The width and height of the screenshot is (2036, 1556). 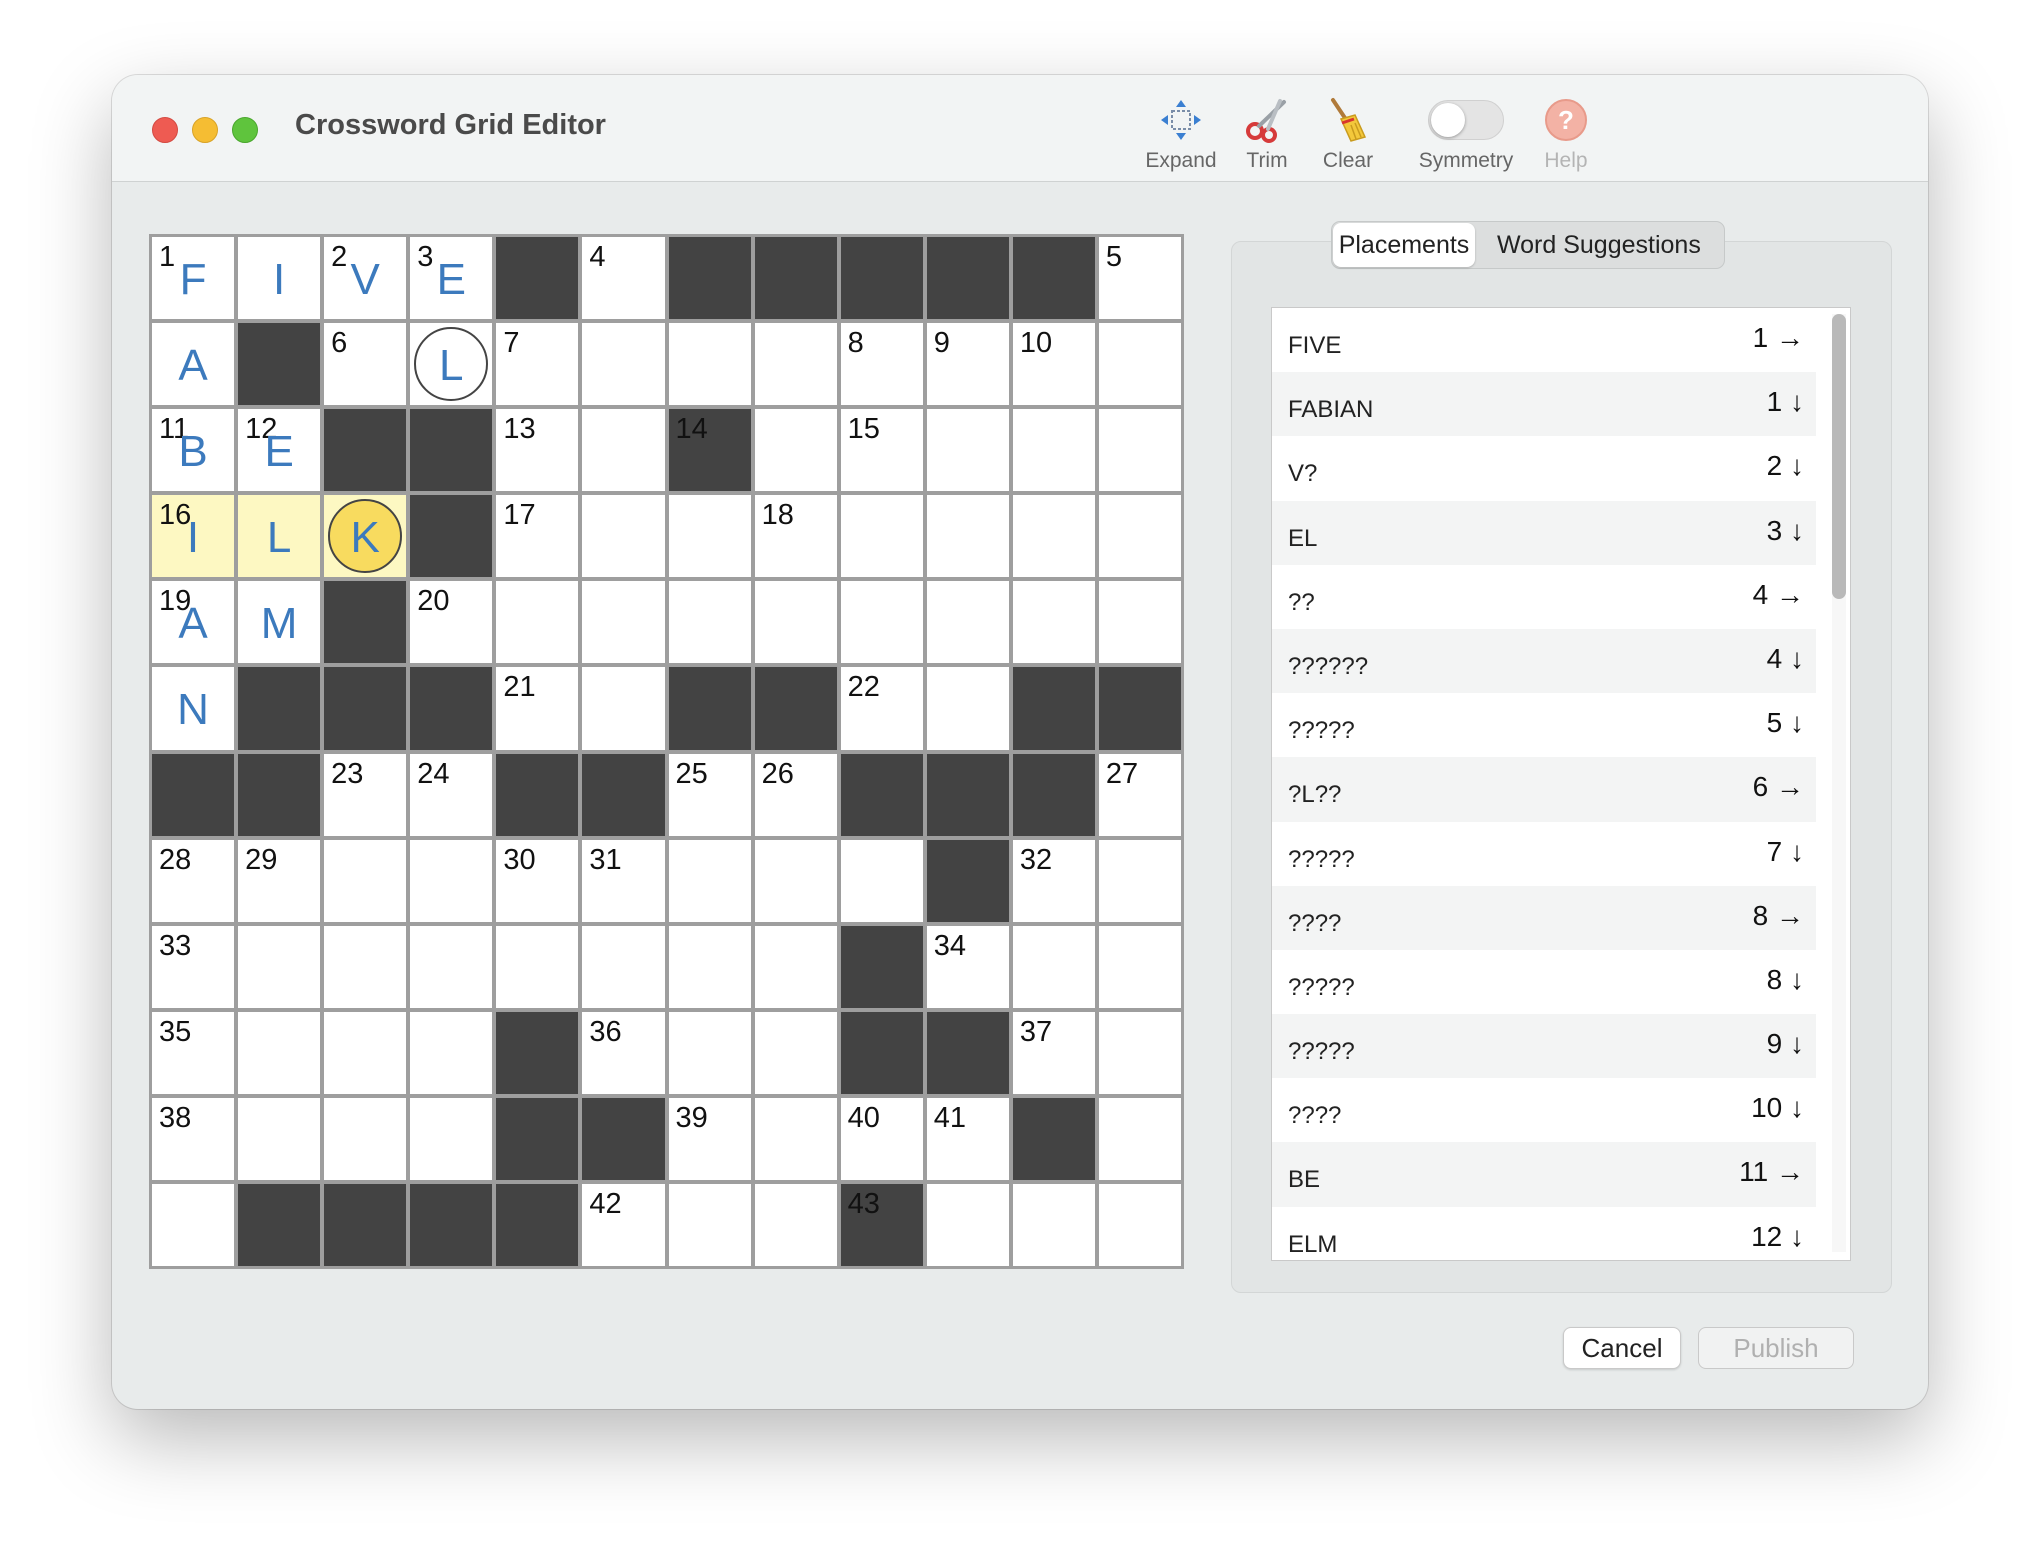 I want to click on grid-cell: 30, so click(x=537, y=880).